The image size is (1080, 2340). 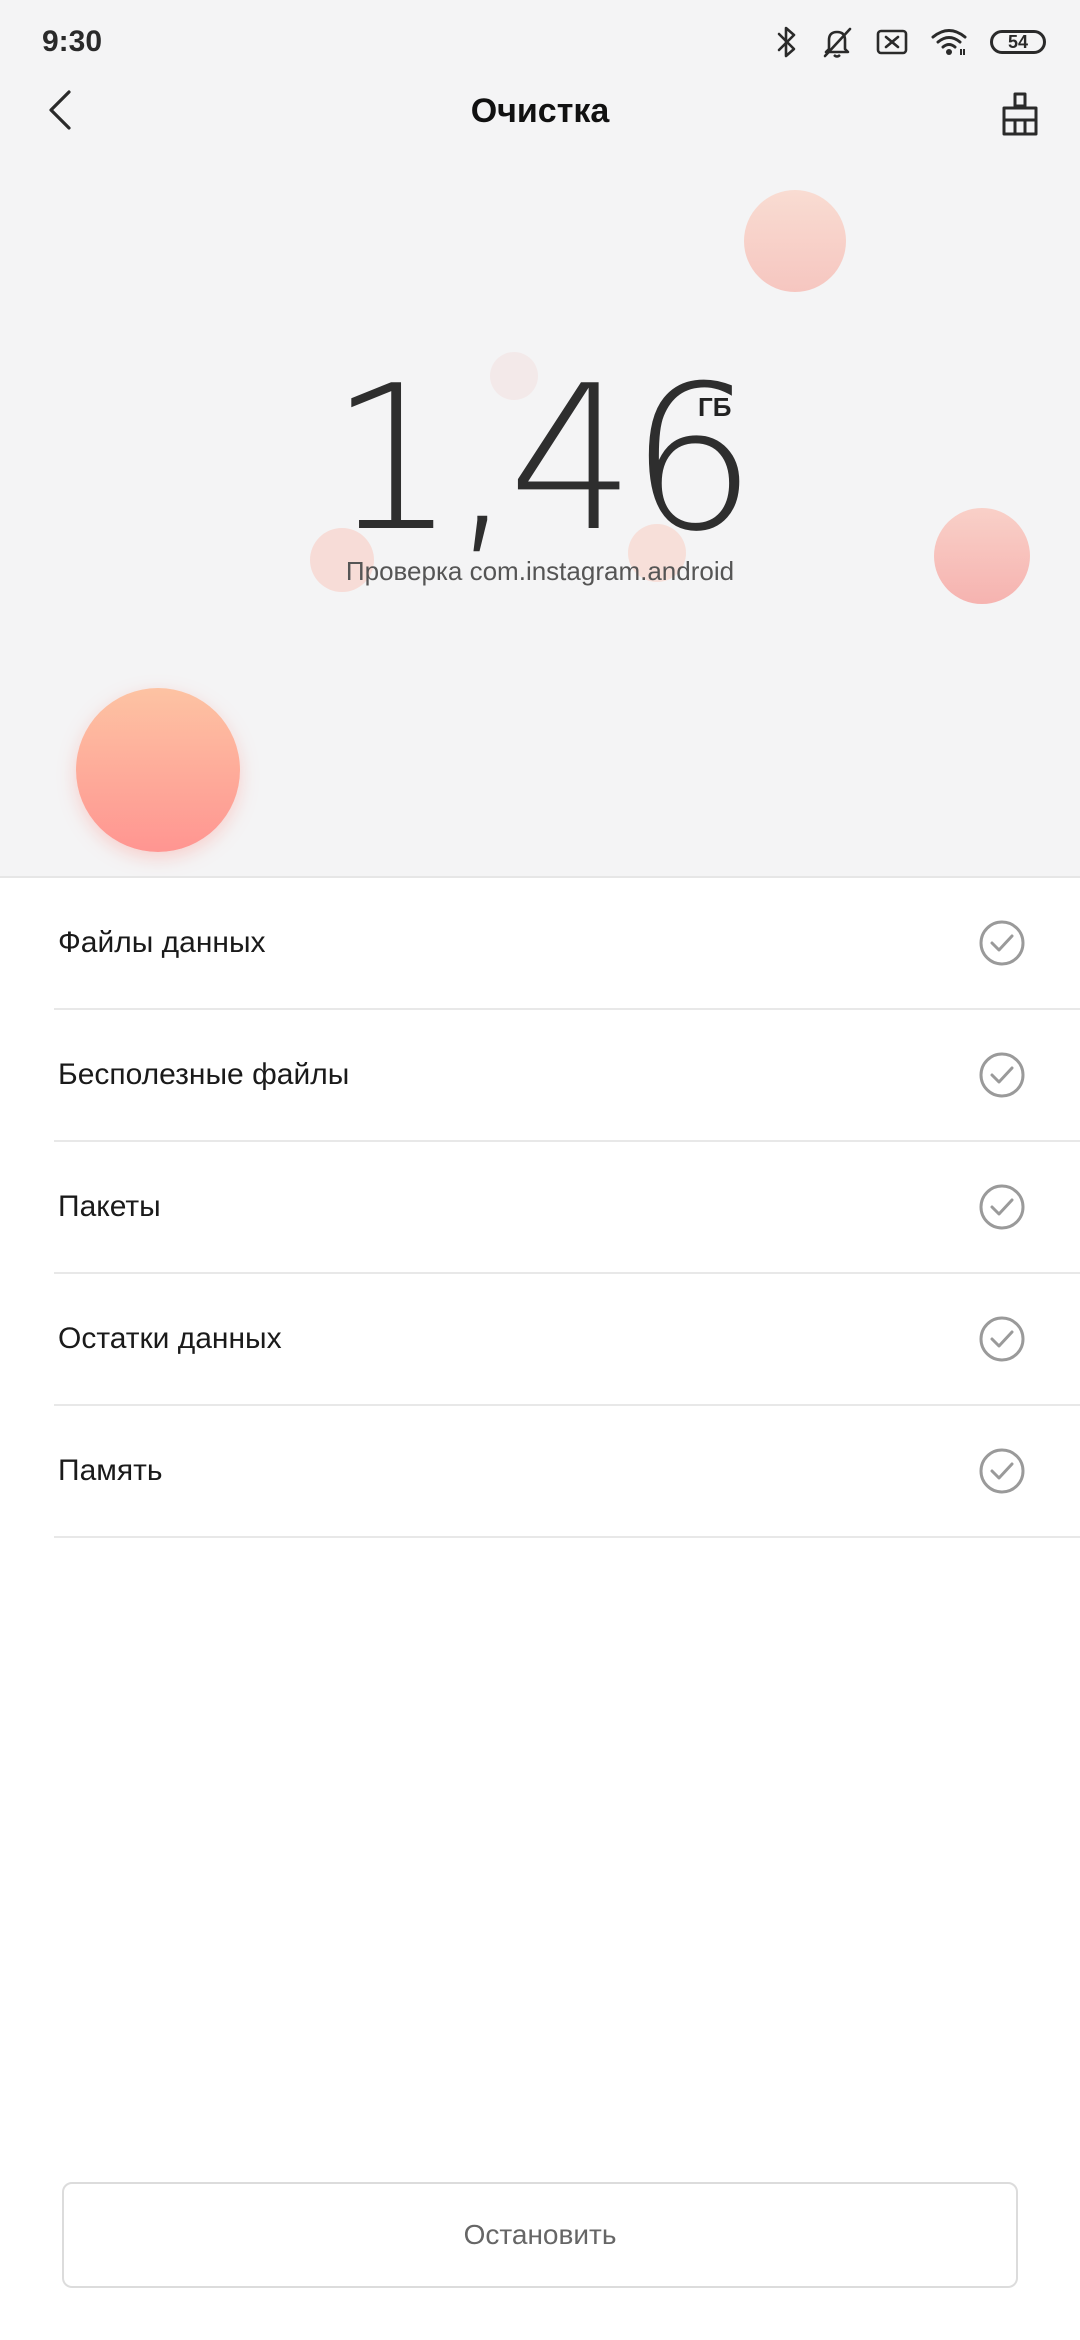 I want to click on size-readout: 1,46, so click(x=540, y=460).